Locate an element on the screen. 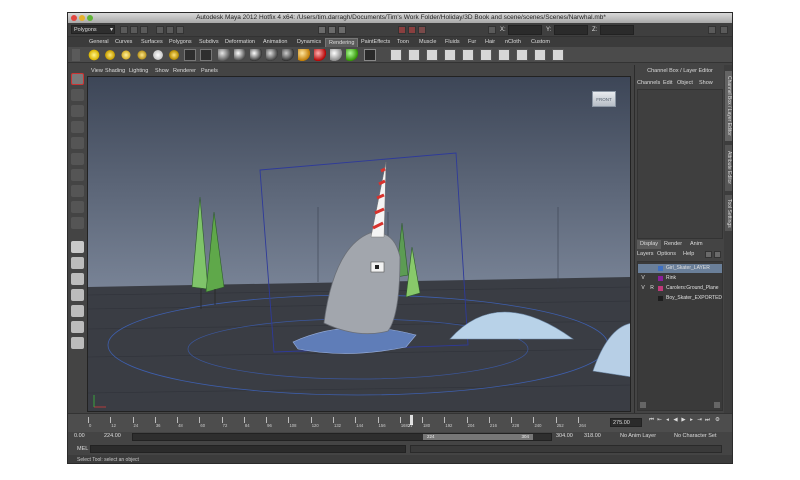  channel-menu-channels: Channels is located at coordinates (648, 83).